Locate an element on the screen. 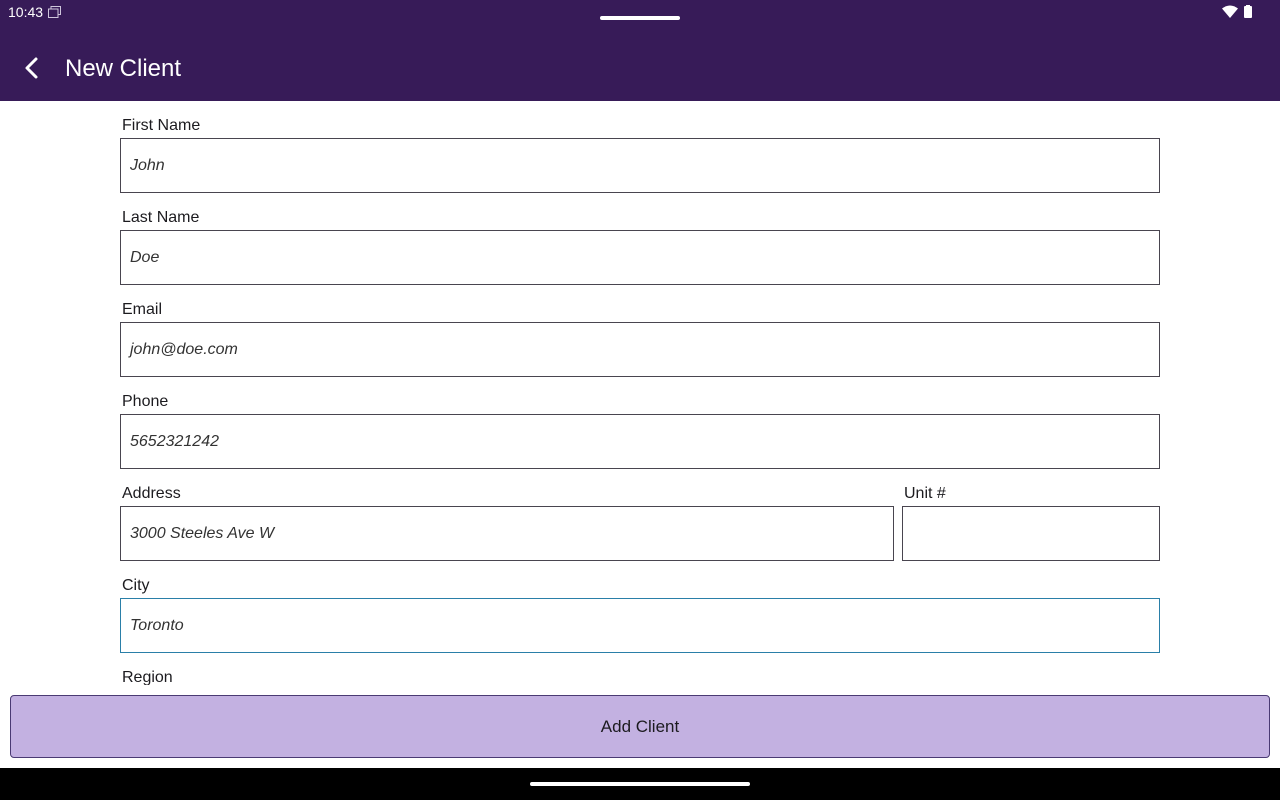  last-name-value: Doe is located at coordinates (145, 257).